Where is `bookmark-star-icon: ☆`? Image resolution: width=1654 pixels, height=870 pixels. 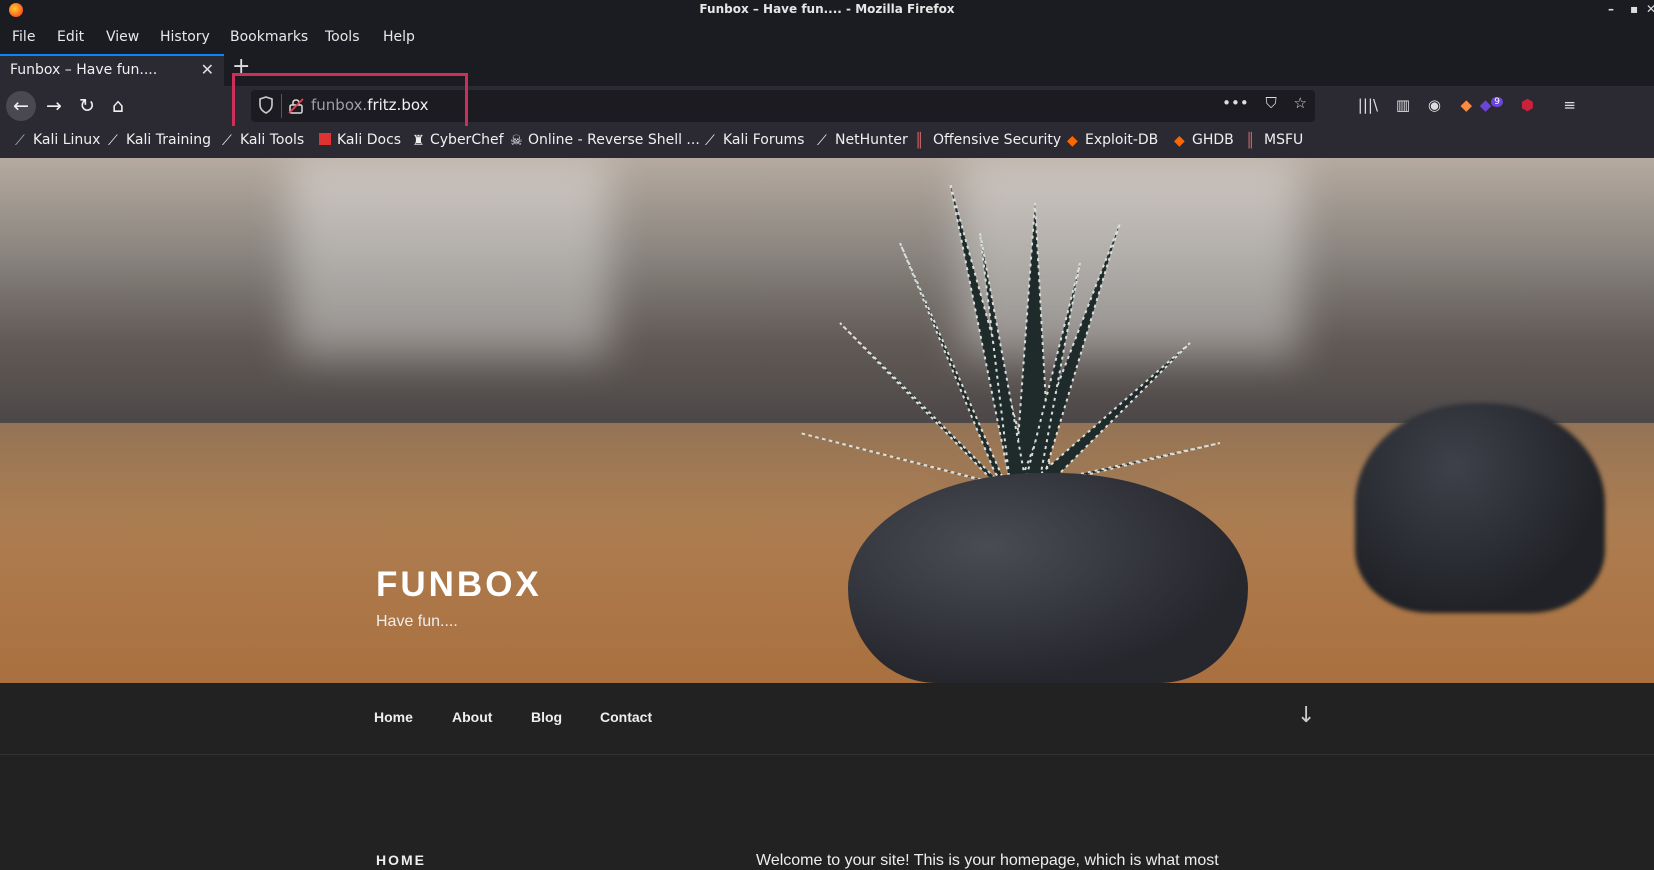 bookmark-star-icon: ☆ is located at coordinates (1300, 103).